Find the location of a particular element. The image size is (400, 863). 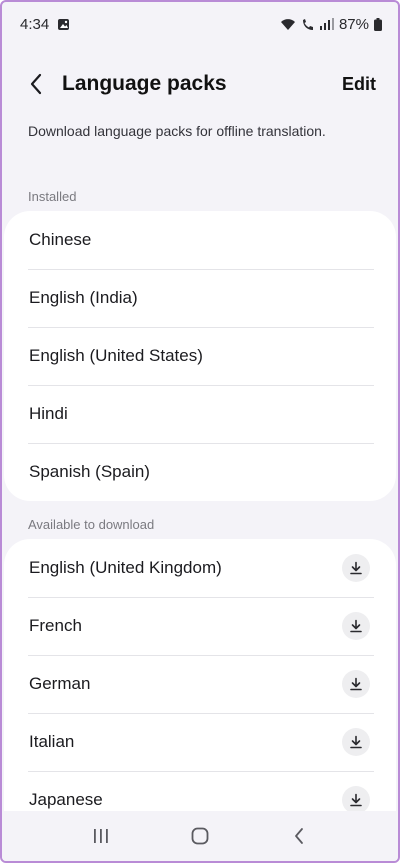

wifi-call-icon is located at coordinates (308, 24).